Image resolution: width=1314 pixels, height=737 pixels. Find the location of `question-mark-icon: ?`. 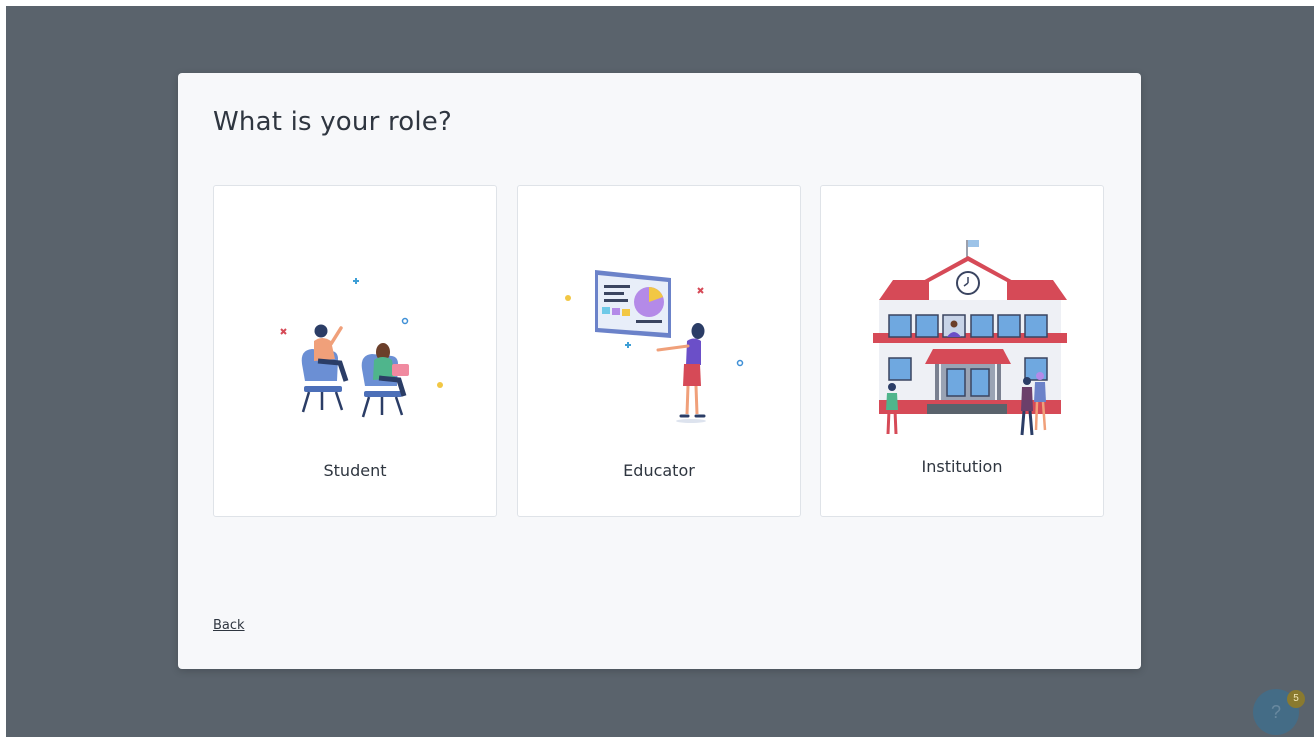

question-mark-icon: ? is located at coordinates (1275, 712).